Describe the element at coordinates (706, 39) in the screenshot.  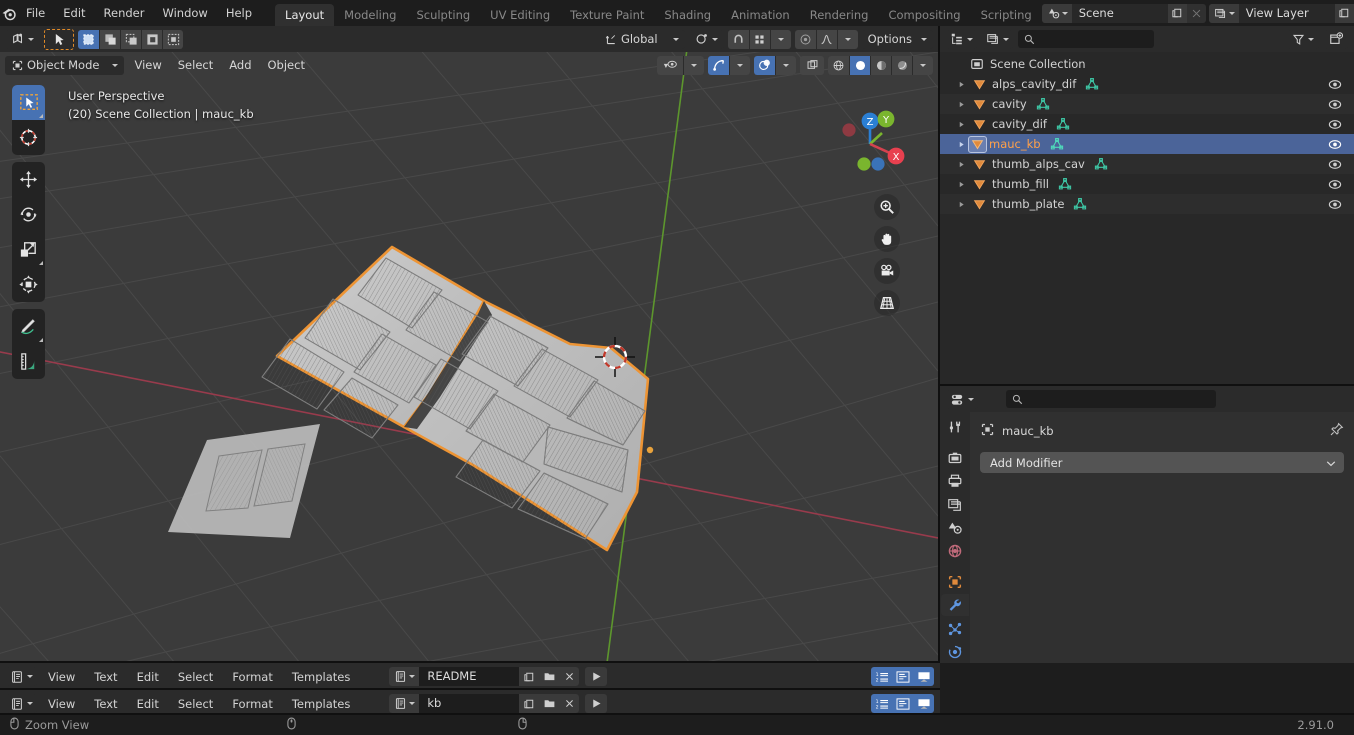
I see `pivot-point-dropdown` at that location.